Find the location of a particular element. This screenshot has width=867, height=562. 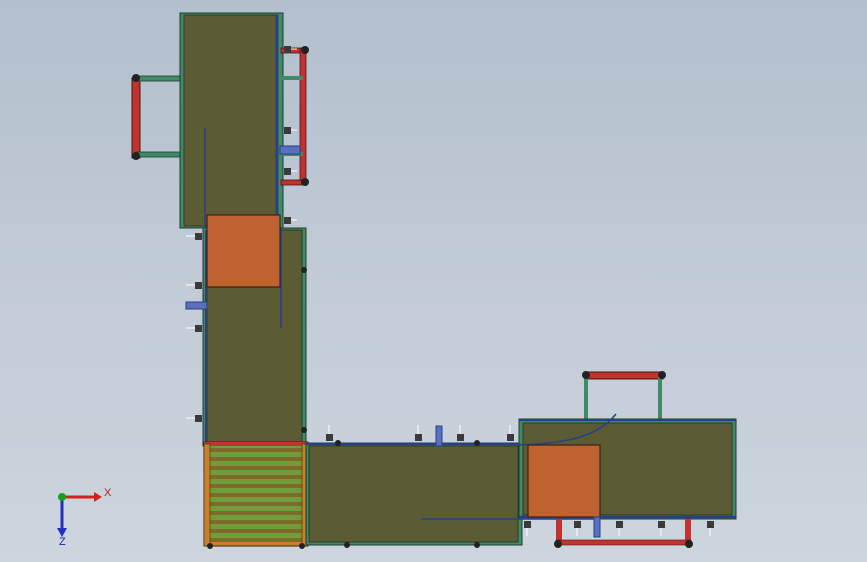

right-top-handle-frame is located at coordinates (624, 395).